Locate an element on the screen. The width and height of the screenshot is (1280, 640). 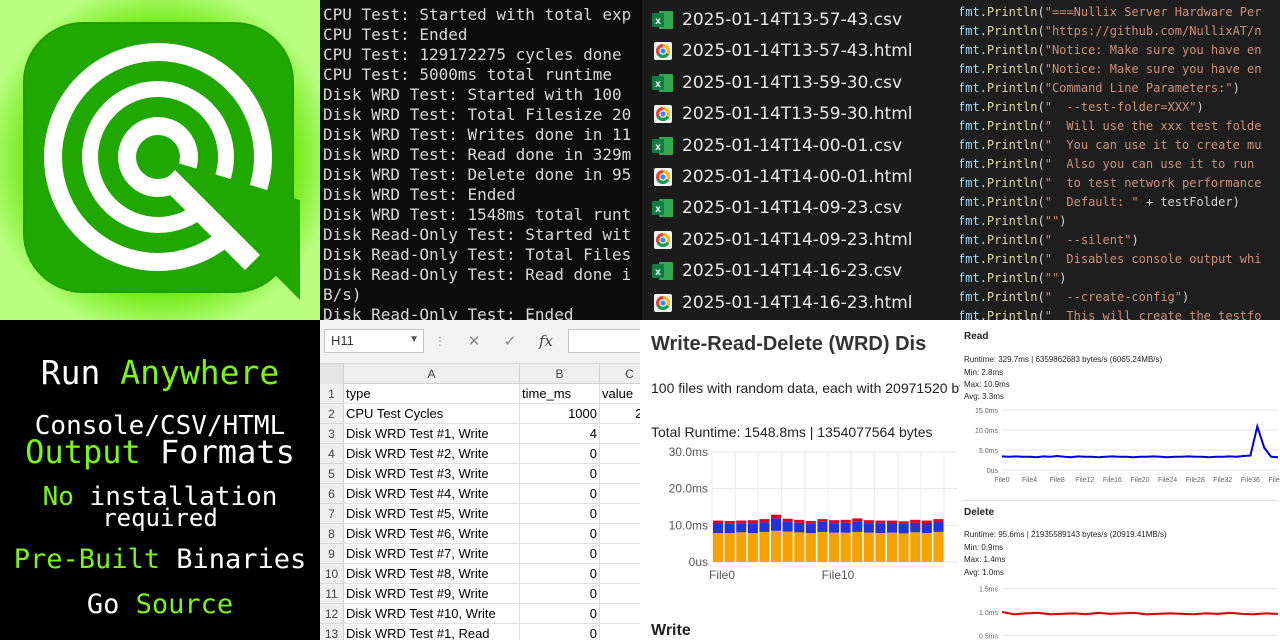
table-cell: 4 is located at coordinates (560, 434).